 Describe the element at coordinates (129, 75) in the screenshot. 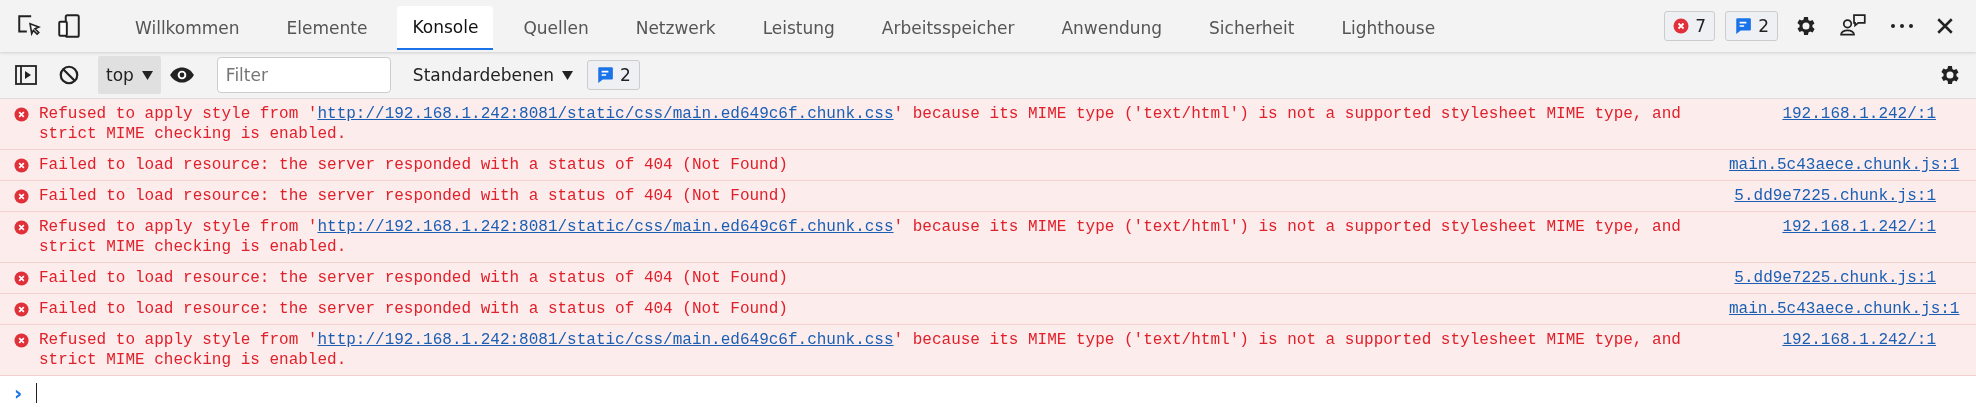

I see `context-dropdown: top` at that location.